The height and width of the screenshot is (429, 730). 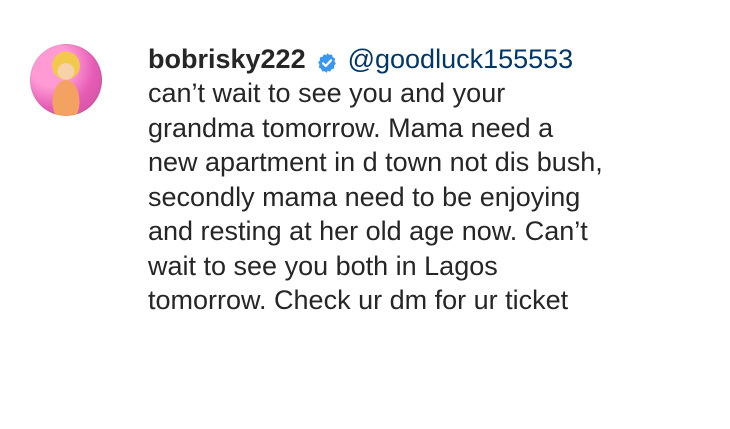 What do you see at coordinates (375, 162) in the screenshot?
I see `comment-text-line: new apartment in d town not dis bush,` at bounding box center [375, 162].